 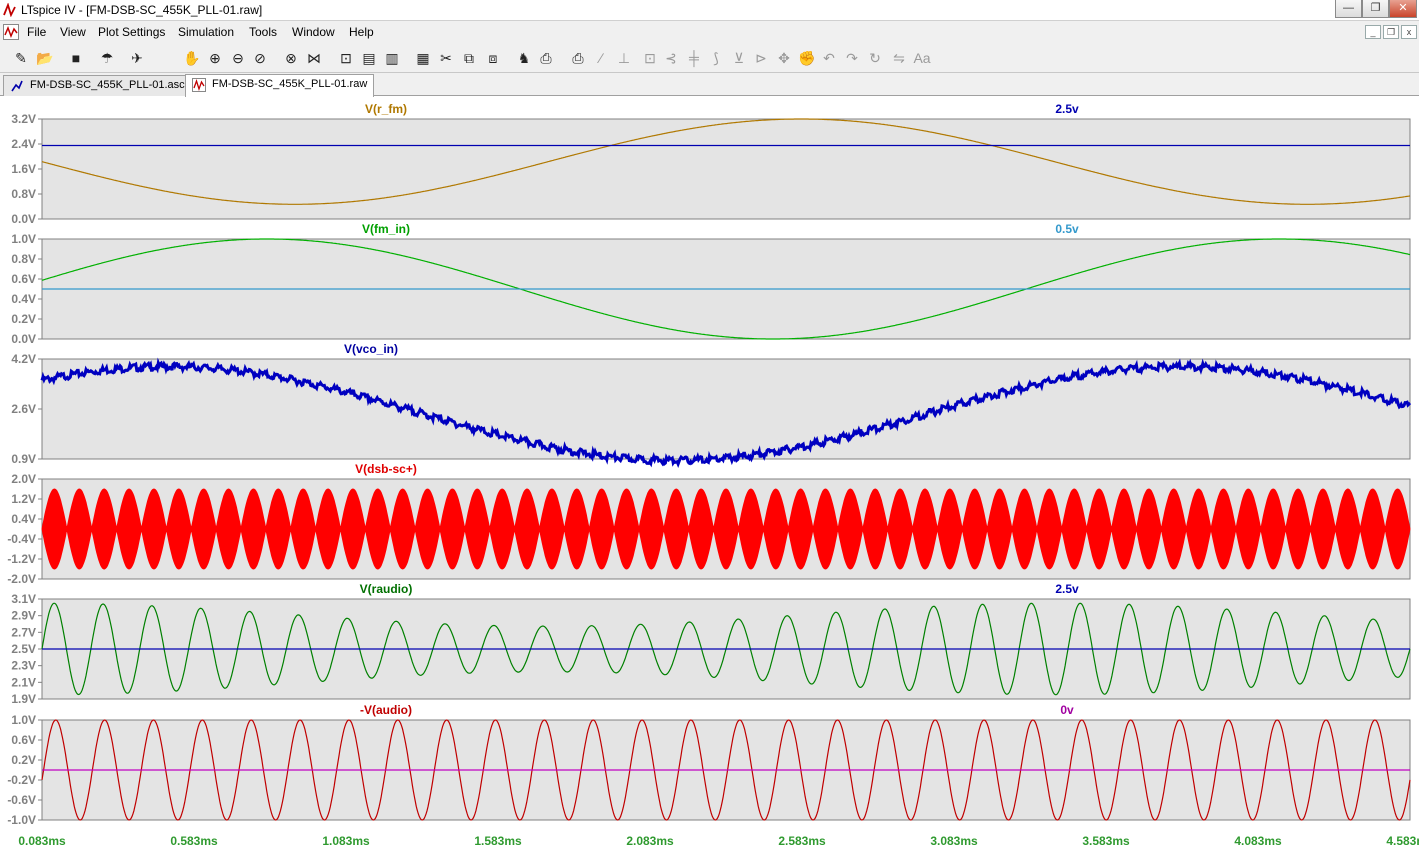 What do you see at coordinates (726, 529) in the screenshot?
I see `trace-V(dsb-sc+)` at bounding box center [726, 529].